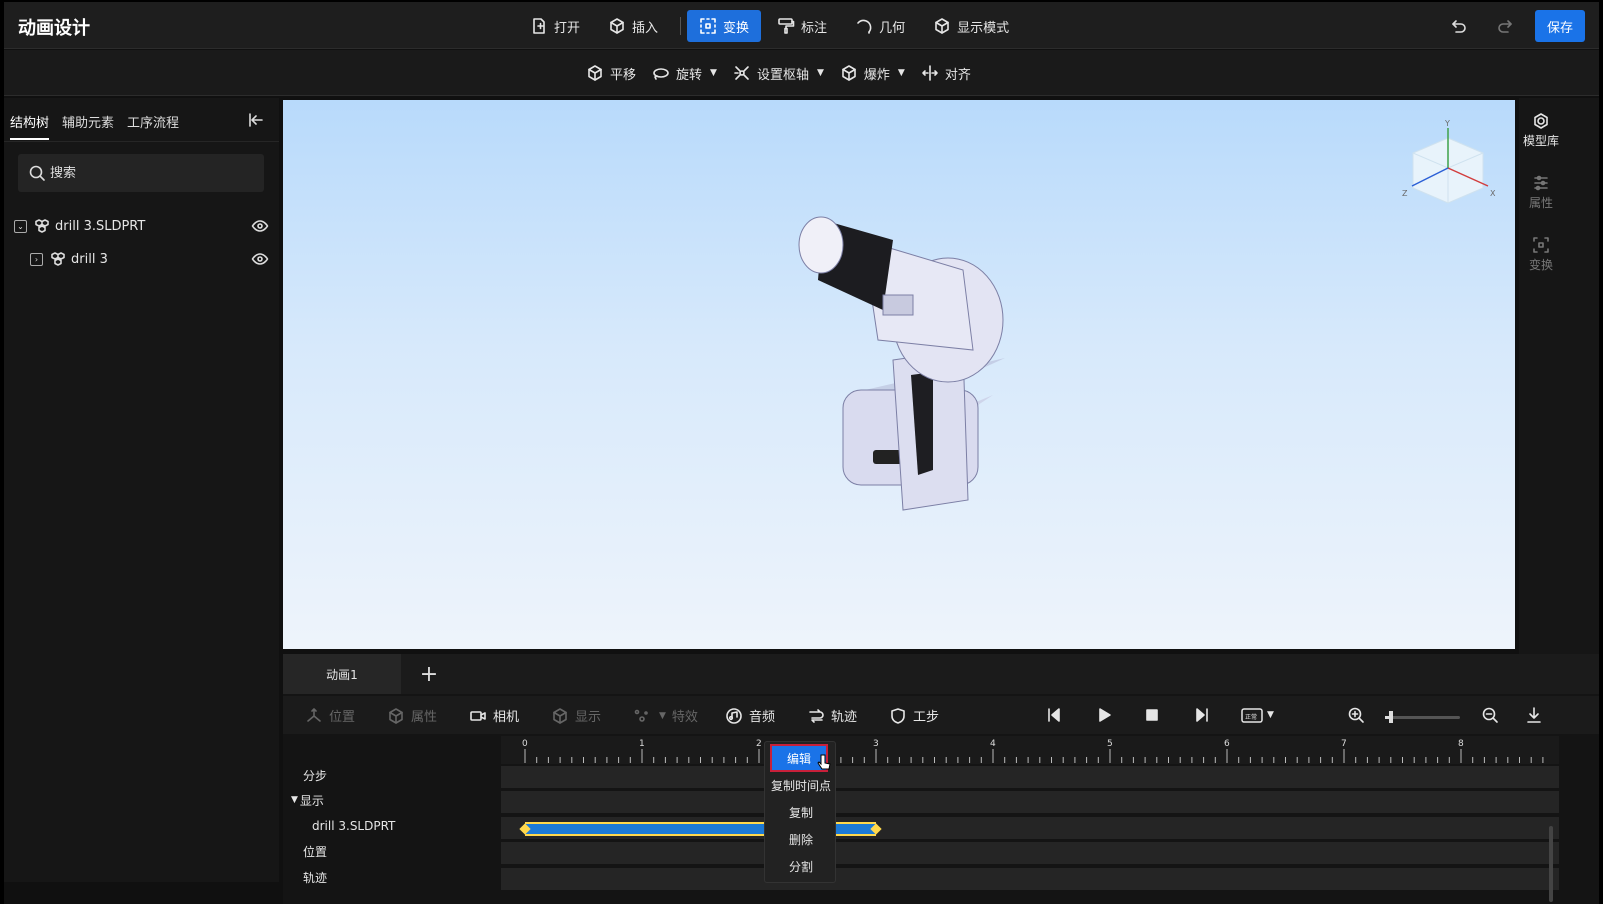 This screenshot has height=904, width=1603. Describe the element at coordinates (141, 259) in the screenshot. I see `tree-item-drill-part: › drill 3` at that location.